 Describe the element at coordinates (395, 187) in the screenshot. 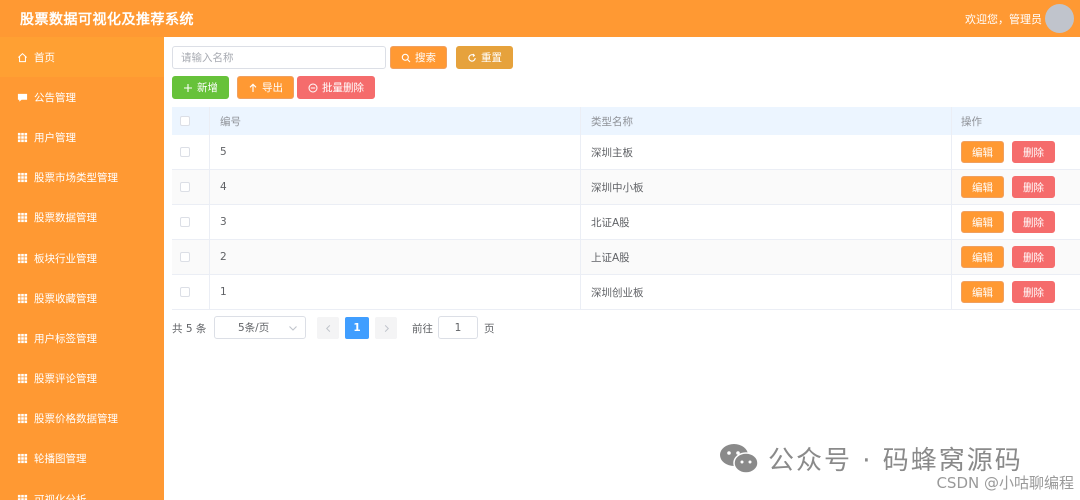

I see `cell-id: 4` at that location.